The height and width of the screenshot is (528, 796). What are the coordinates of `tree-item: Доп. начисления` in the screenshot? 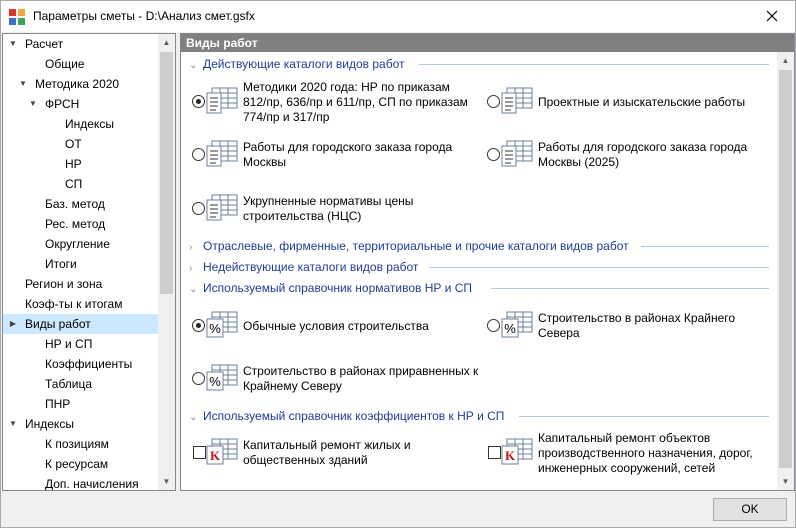 It's located at (81, 482).